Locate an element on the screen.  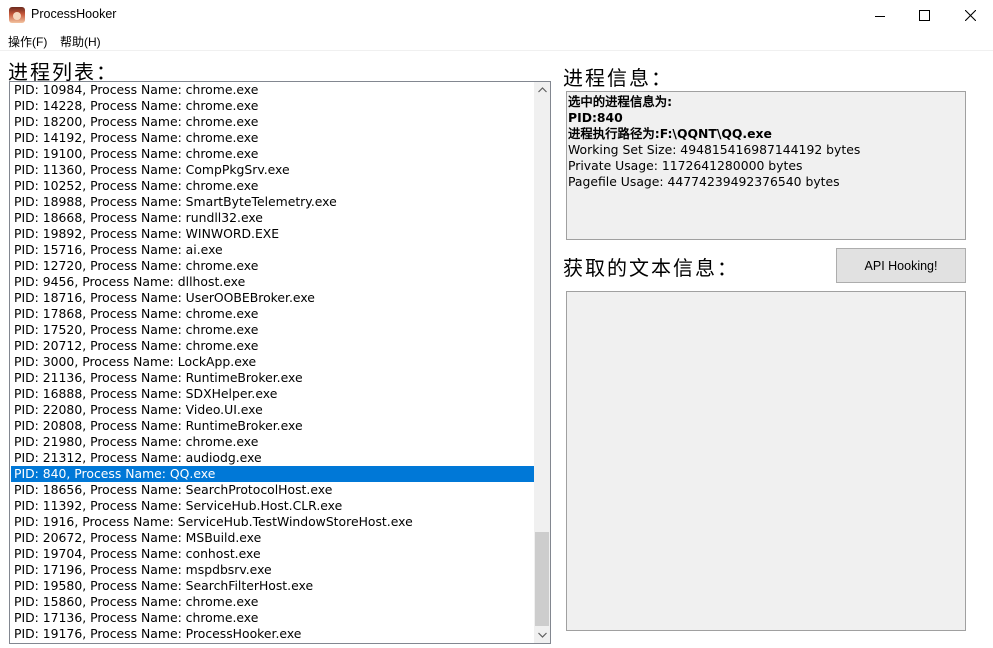
vertical-scrollbar is located at coordinates (542, 362).